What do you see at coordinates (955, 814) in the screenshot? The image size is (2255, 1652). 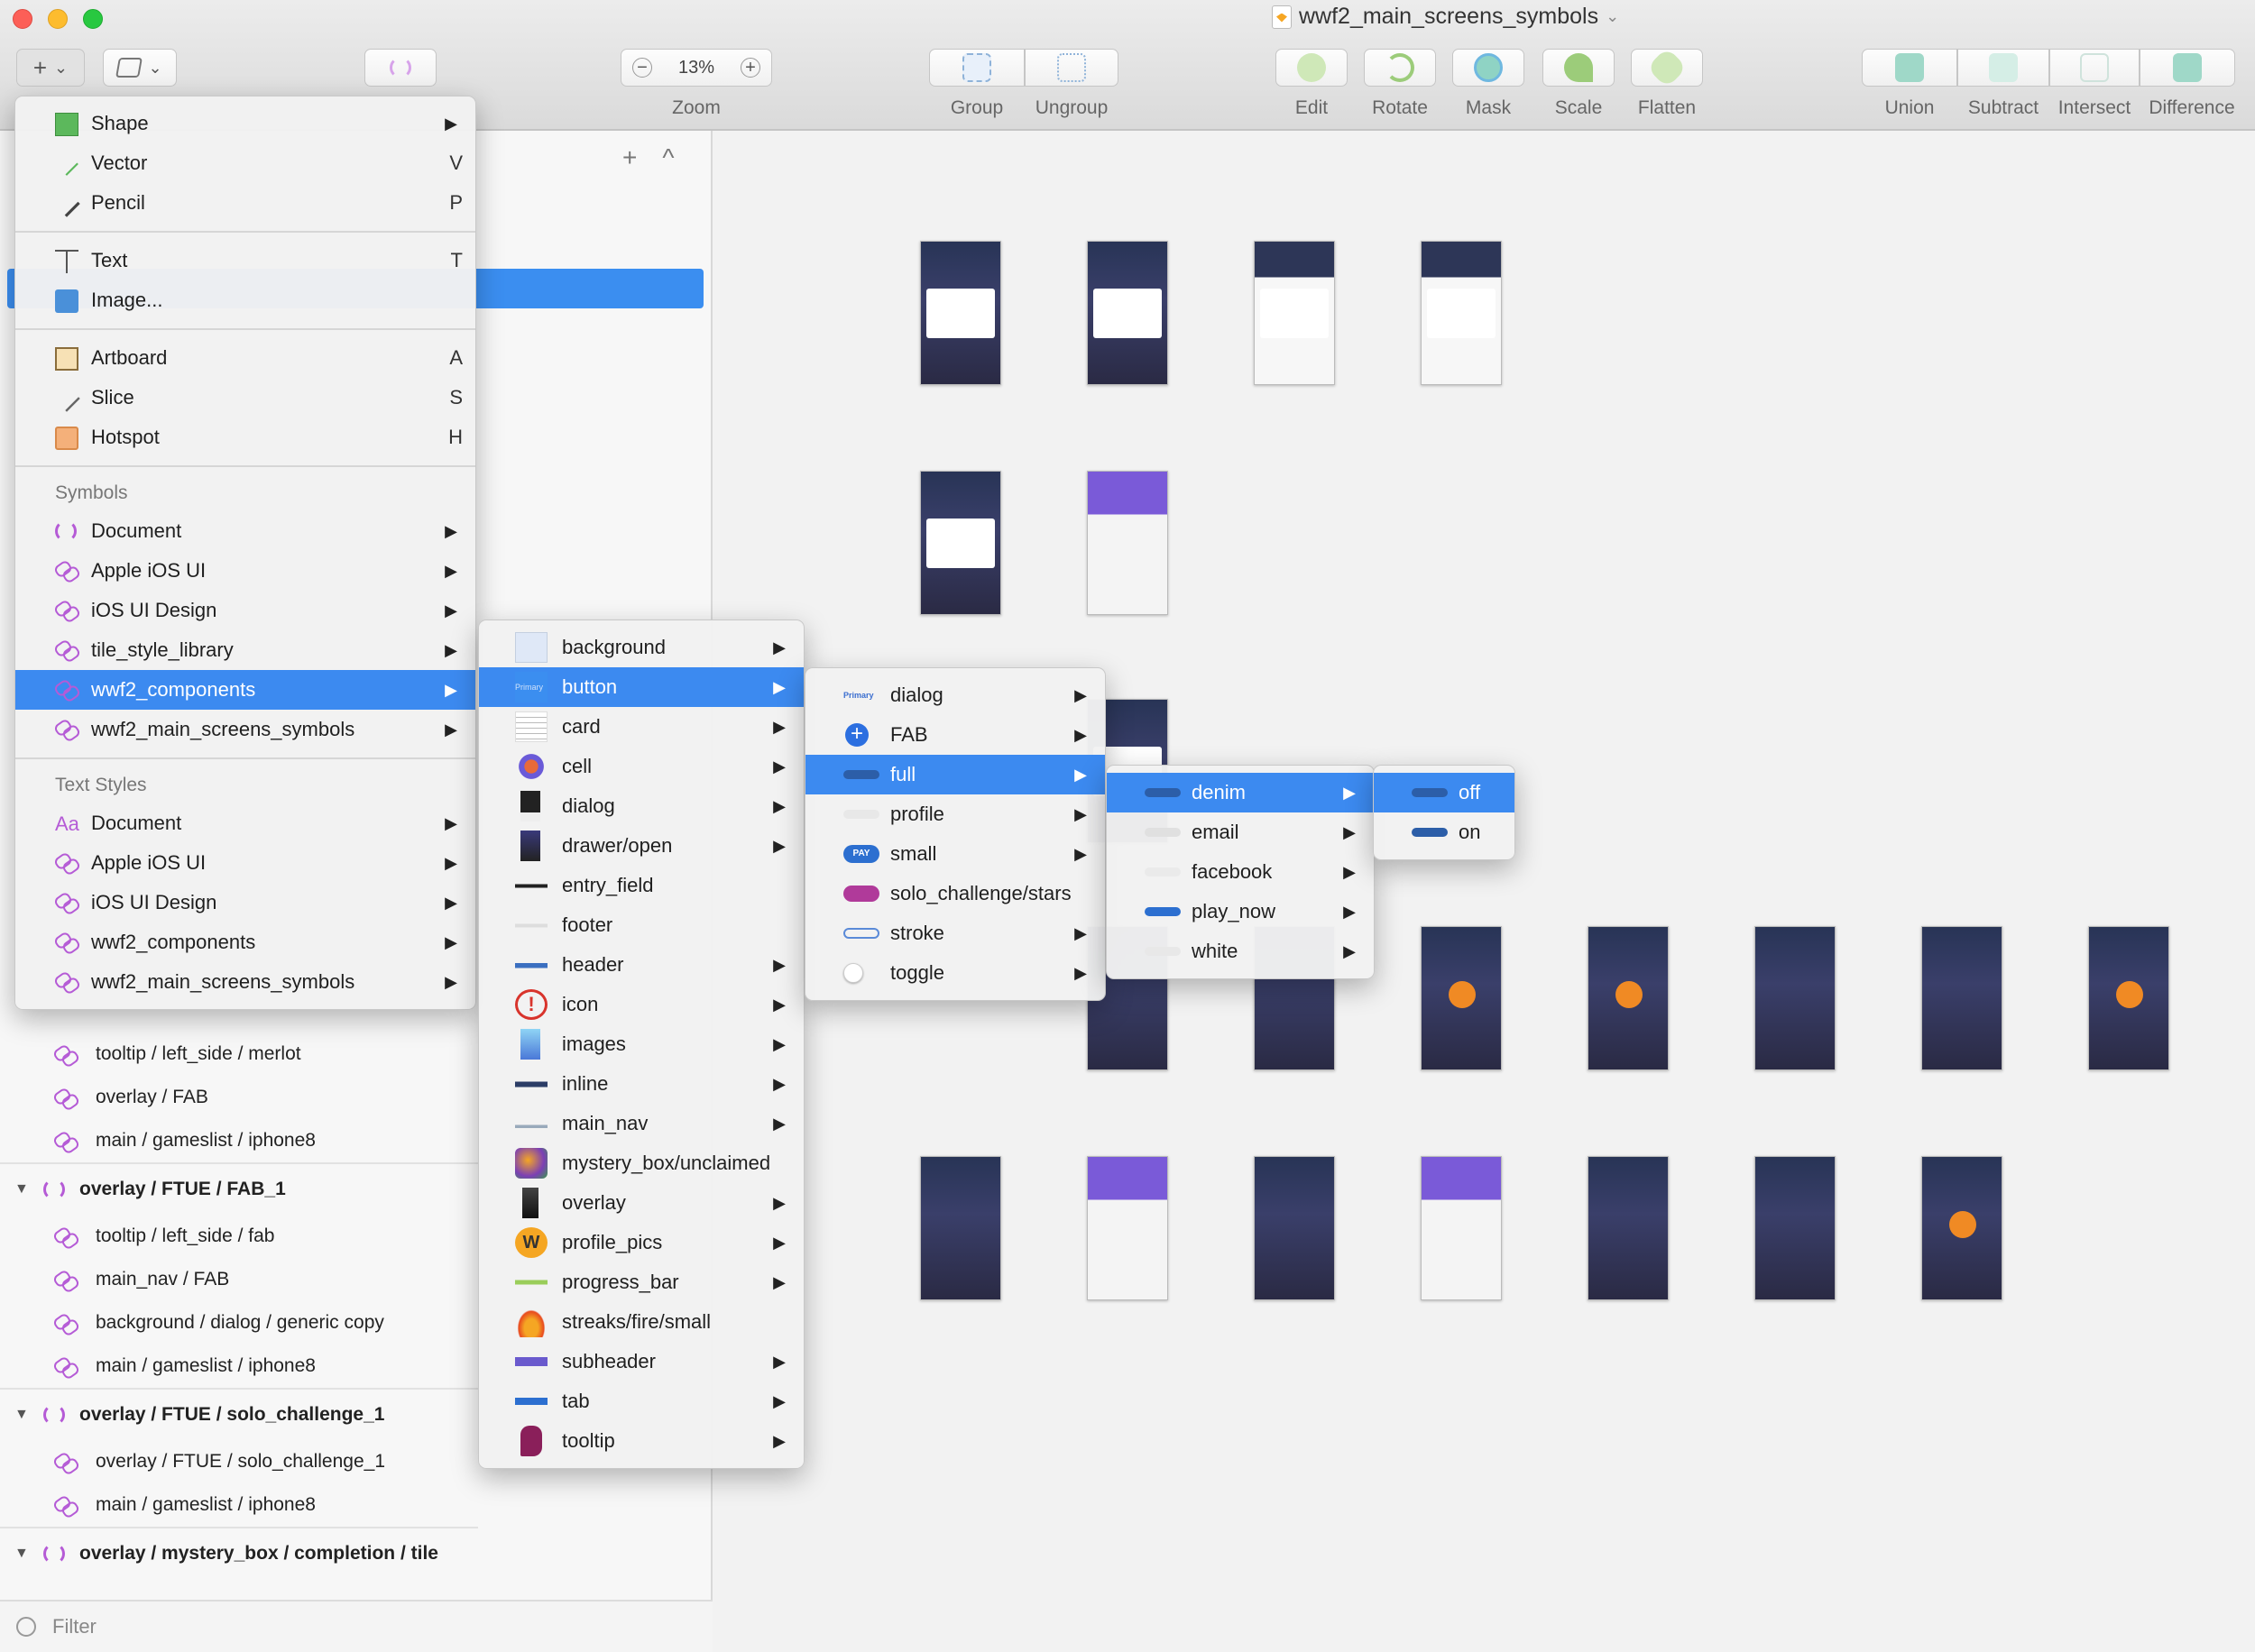 I see `button-item-profile: profile ▶` at bounding box center [955, 814].